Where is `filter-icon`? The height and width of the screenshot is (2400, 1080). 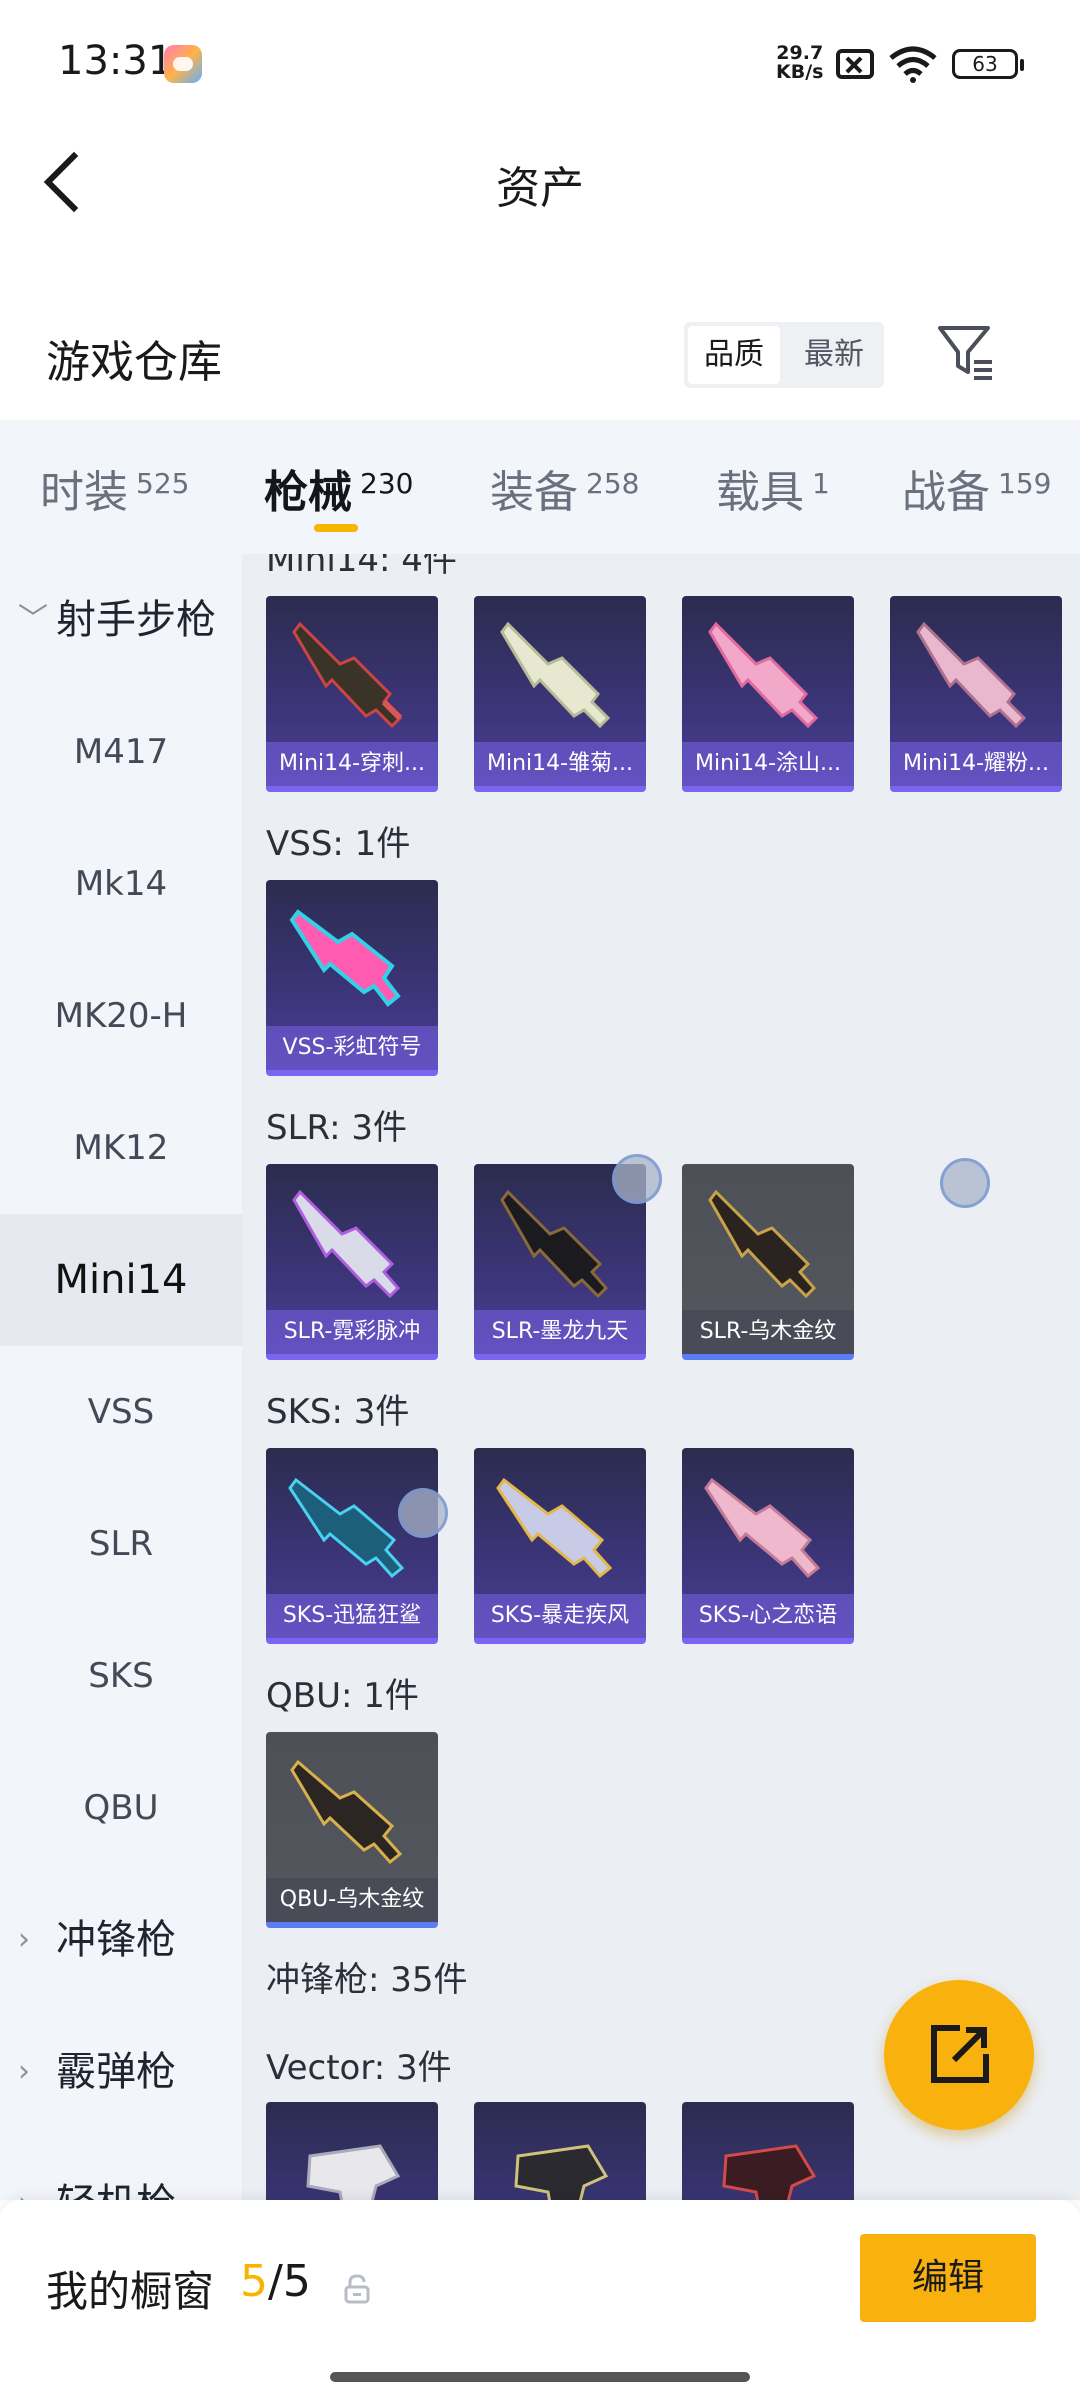
filter-icon is located at coordinates (966, 352).